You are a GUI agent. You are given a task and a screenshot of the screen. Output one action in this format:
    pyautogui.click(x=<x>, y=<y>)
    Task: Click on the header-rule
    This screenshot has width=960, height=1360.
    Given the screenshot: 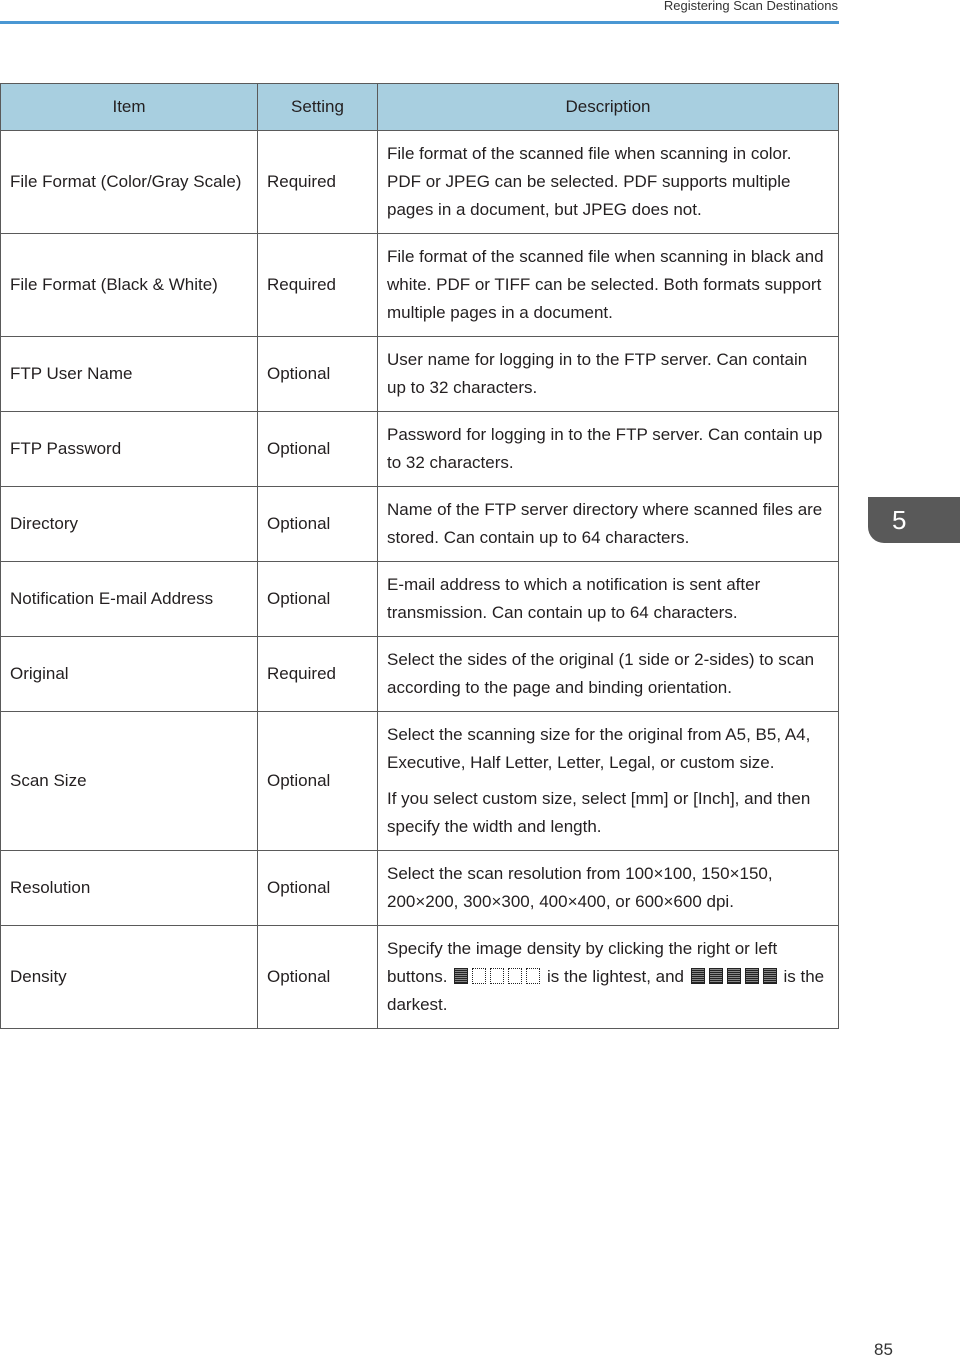 What is the action you would take?
    pyautogui.click(x=419, y=22)
    